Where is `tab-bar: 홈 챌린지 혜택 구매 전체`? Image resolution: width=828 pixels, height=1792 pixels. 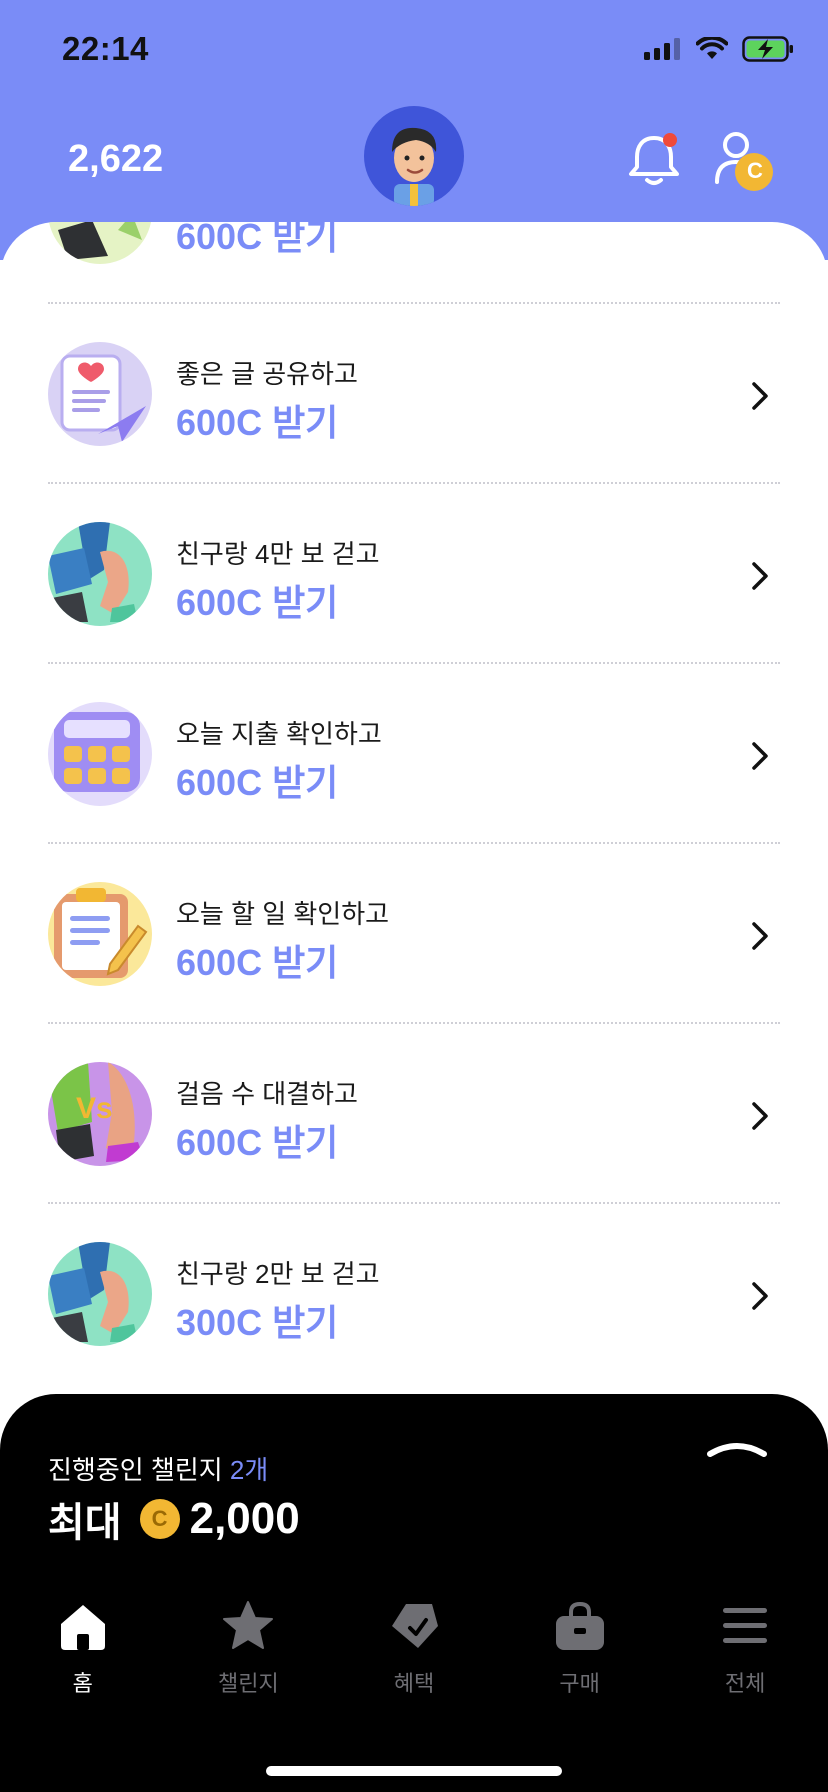 tab-bar: 홈 챌린지 혜택 구매 전체 is located at coordinates (414, 1660).